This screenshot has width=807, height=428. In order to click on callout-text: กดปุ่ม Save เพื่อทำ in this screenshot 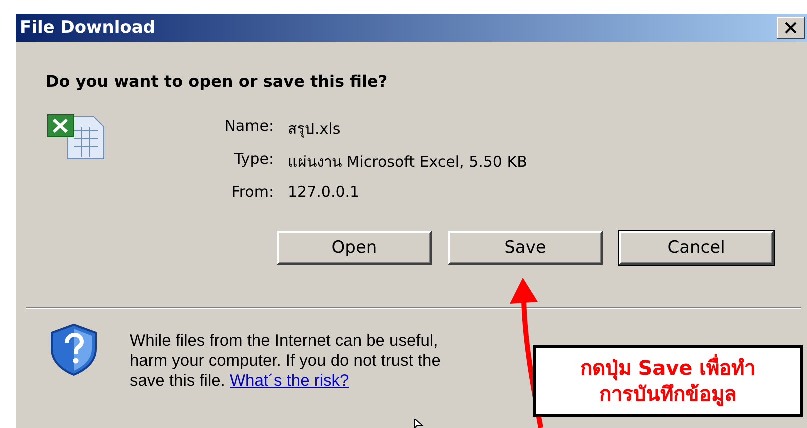, I will do `click(668, 368)`.